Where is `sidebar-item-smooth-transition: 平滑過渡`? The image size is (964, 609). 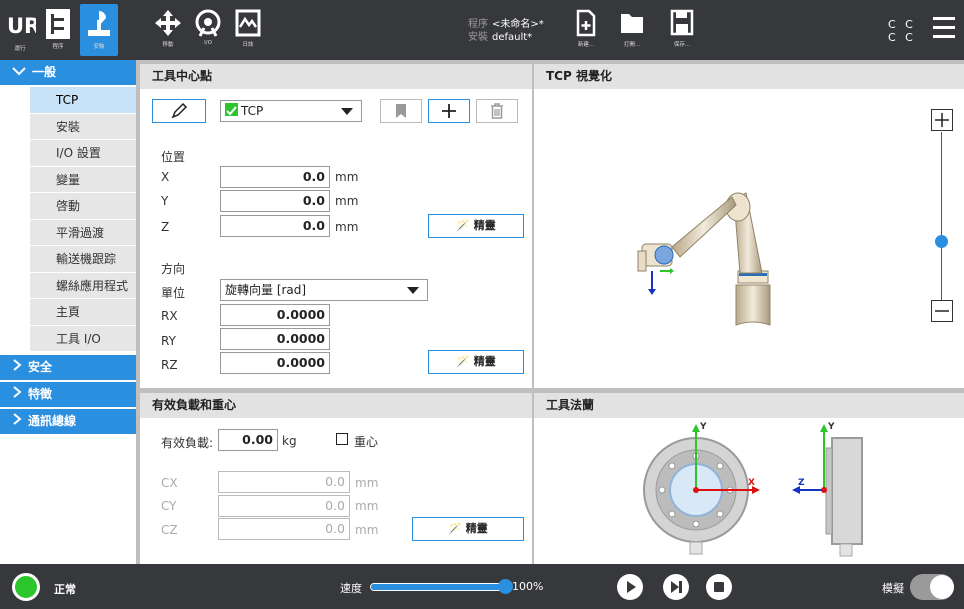
sidebar-item-smooth-transition: 平滑過渡 is located at coordinates (83, 232).